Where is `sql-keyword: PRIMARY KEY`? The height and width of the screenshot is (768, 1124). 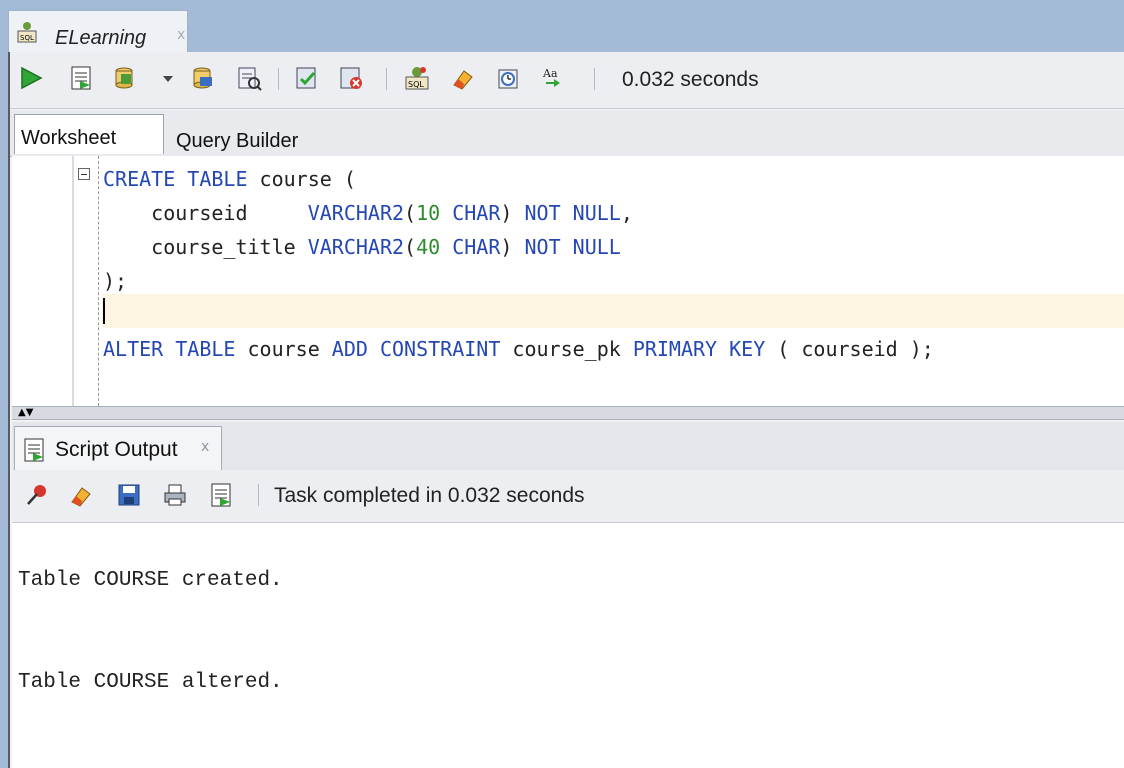
sql-keyword: PRIMARY KEY is located at coordinates (699, 349).